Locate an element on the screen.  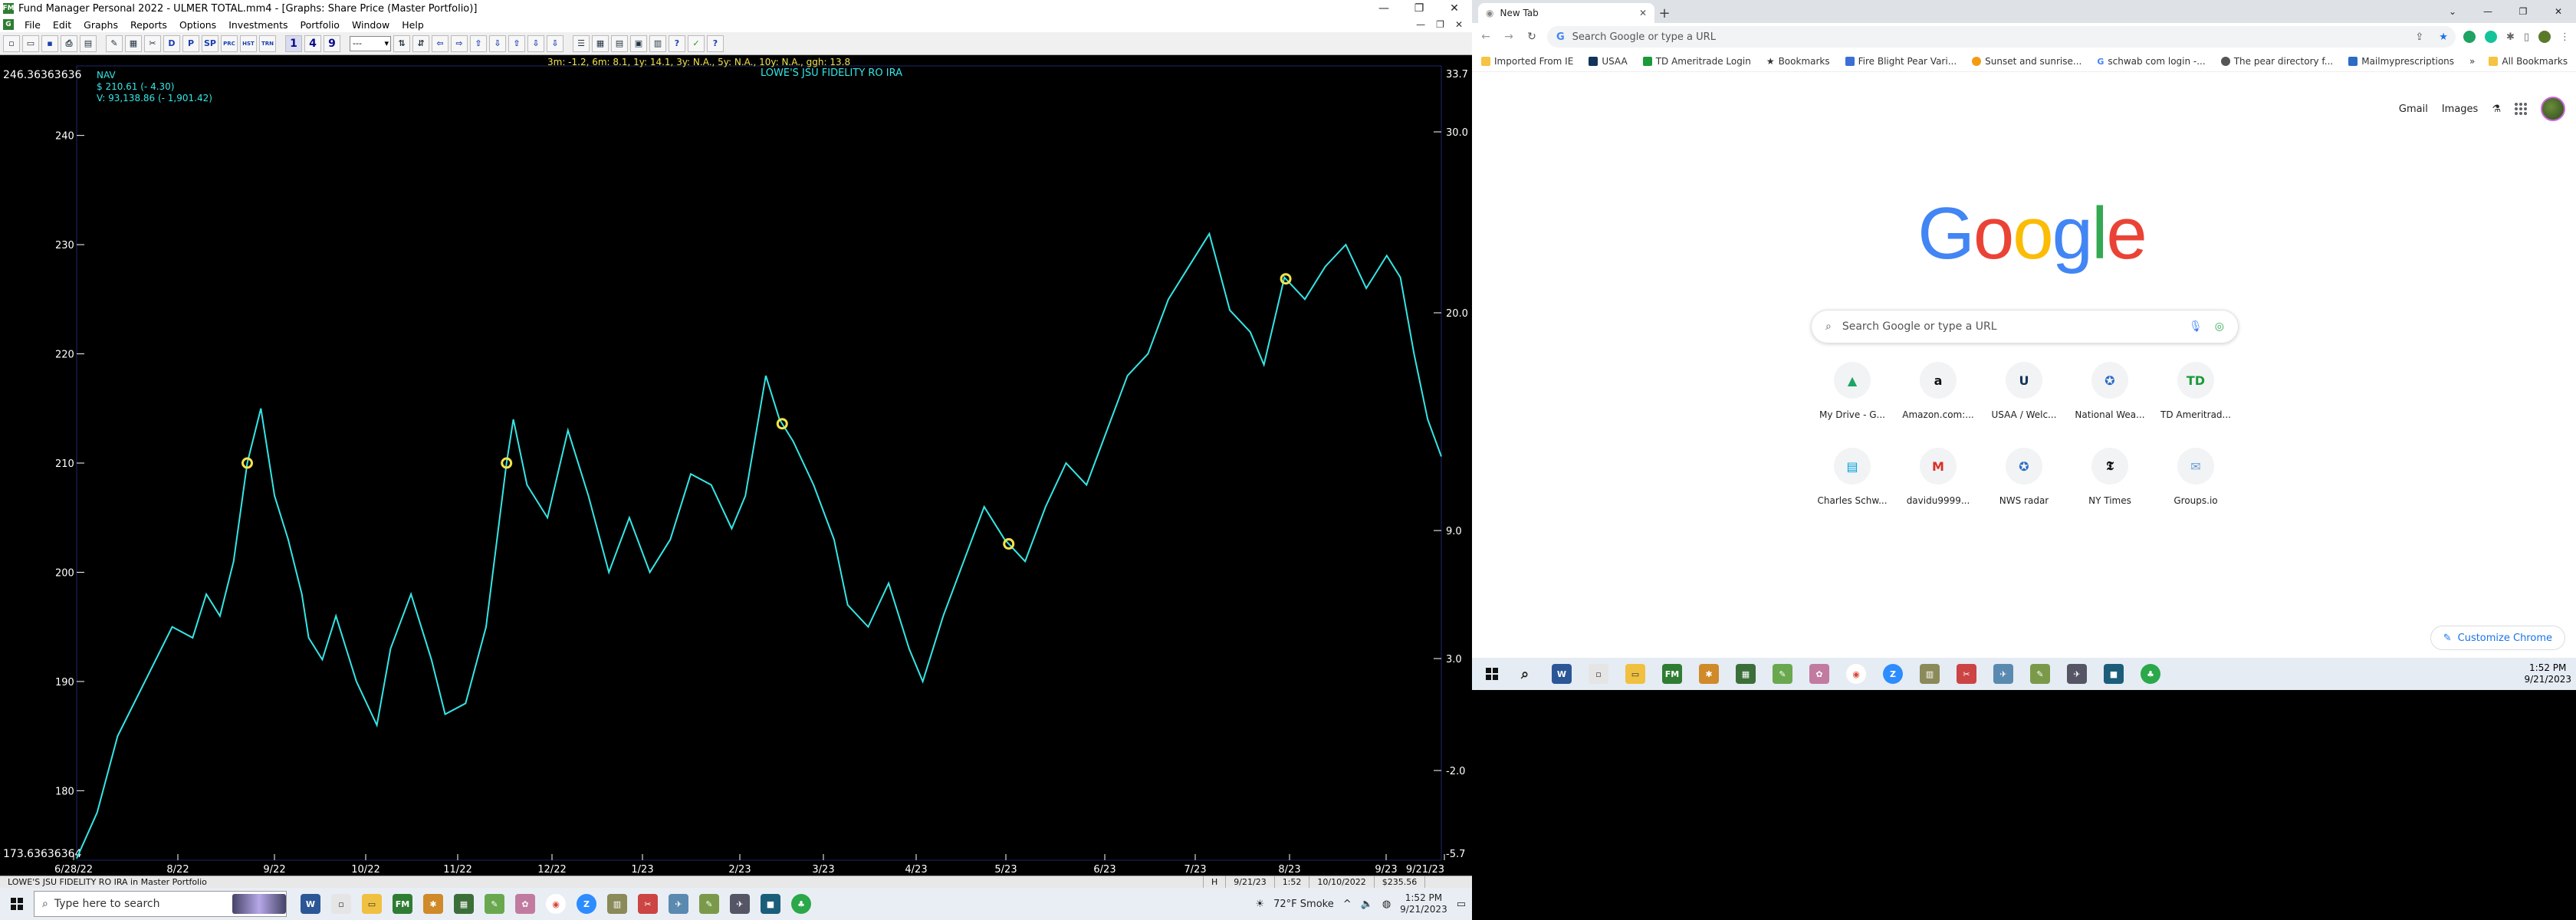
menu-file: File is located at coordinates (32, 25).